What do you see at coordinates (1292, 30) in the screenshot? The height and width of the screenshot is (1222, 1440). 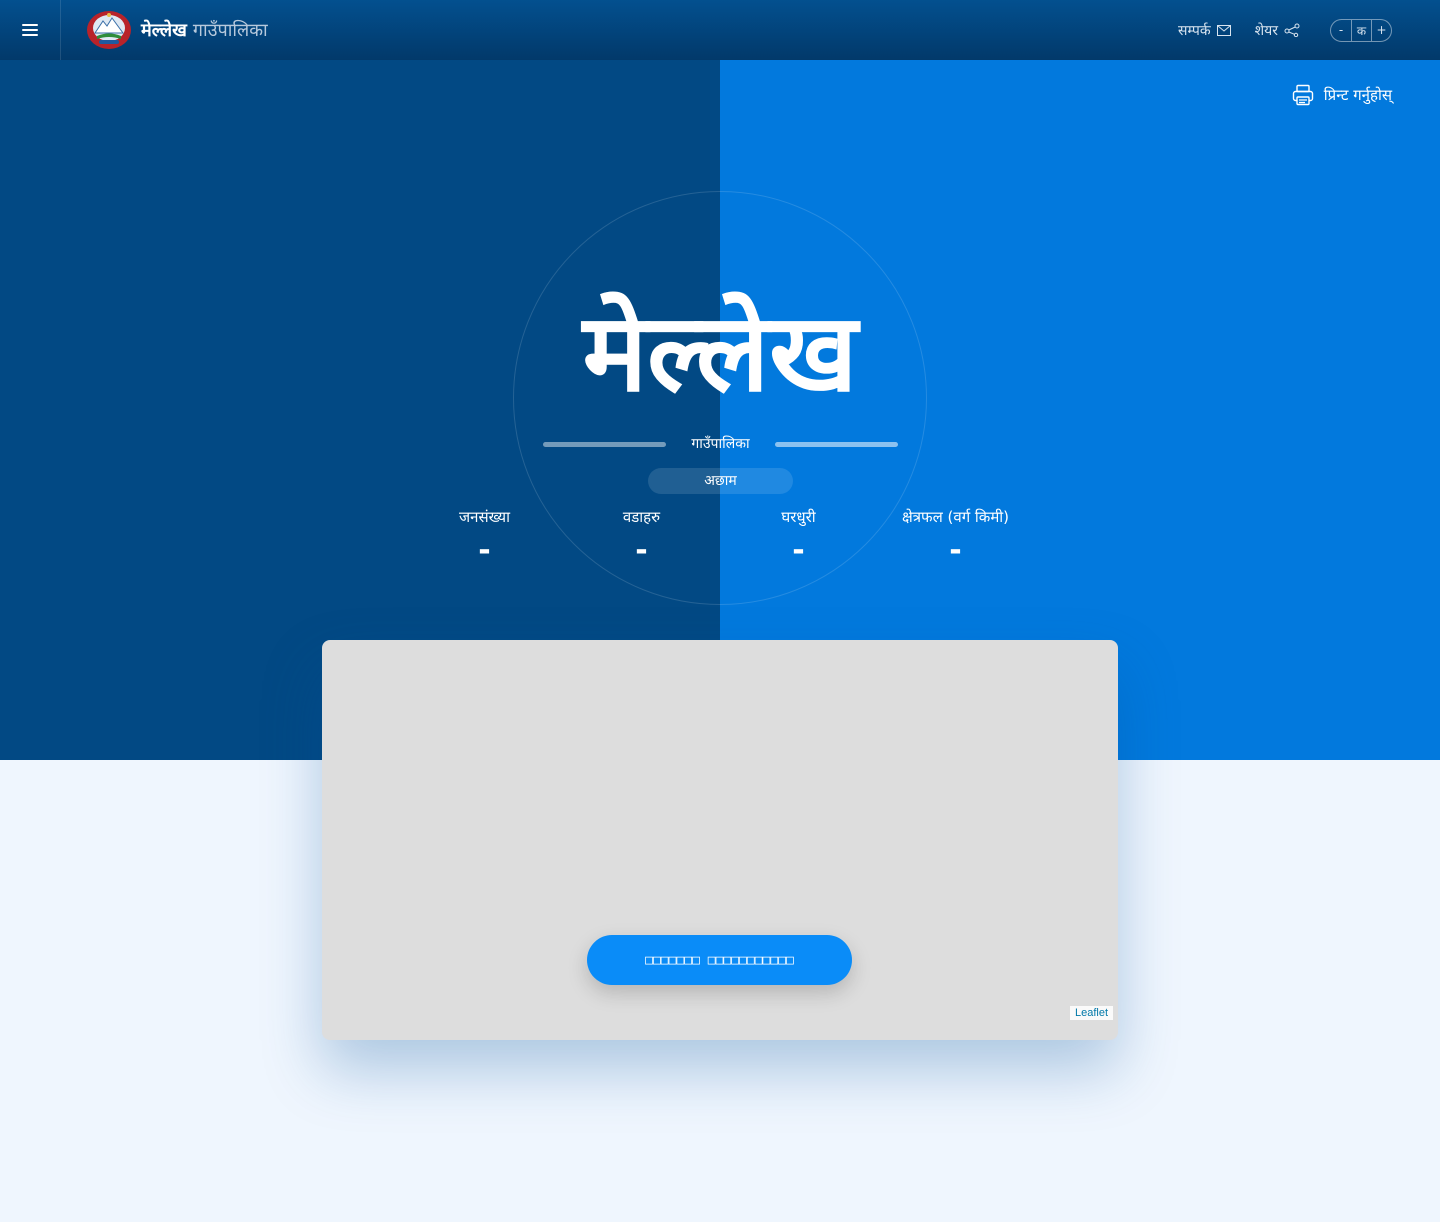 I see `share-icon` at bounding box center [1292, 30].